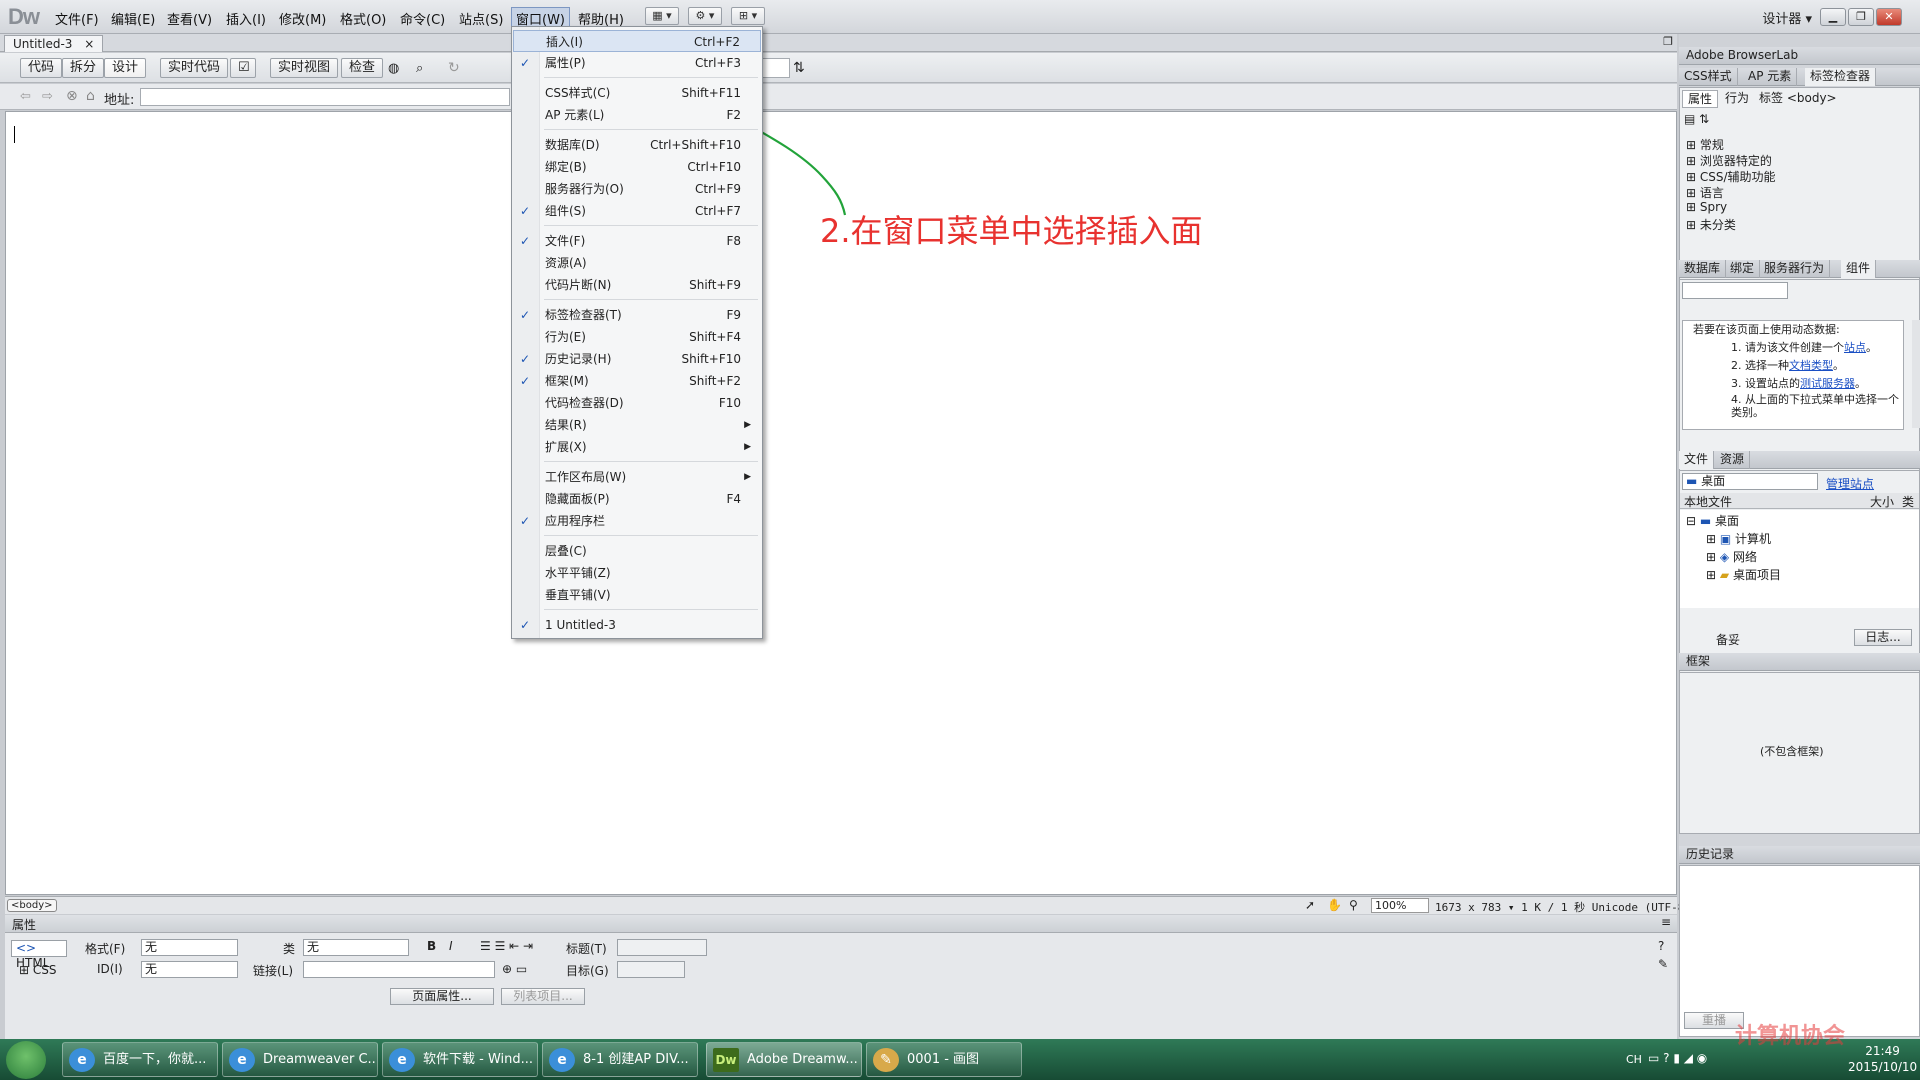  Describe the element at coordinates (1861, 17) in the screenshot. I see `restore-button: ❐` at that location.